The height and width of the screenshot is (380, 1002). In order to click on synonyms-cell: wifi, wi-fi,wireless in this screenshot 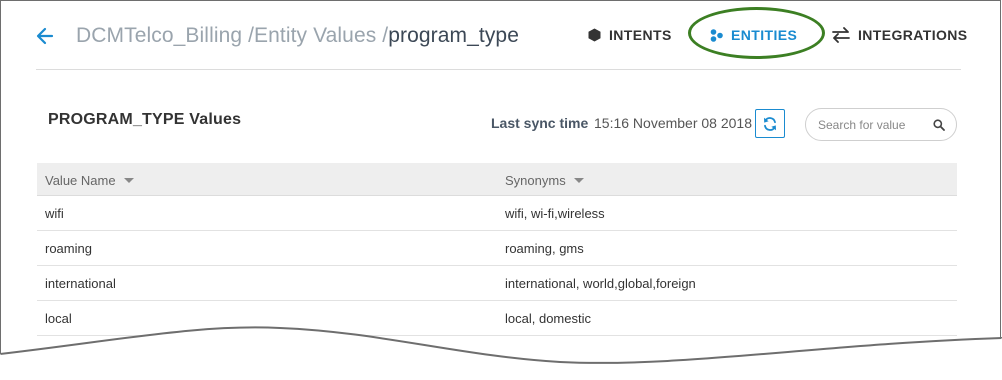, I will do `click(555, 213)`.